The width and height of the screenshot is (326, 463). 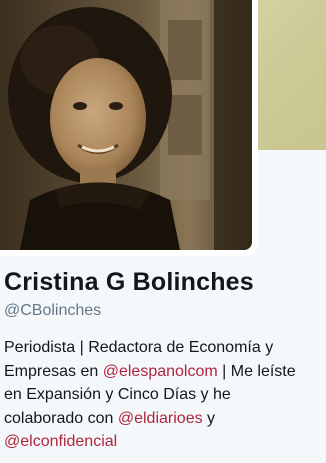 What do you see at coordinates (61, 418) in the screenshot?
I see `bio-text: colaborado con` at bounding box center [61, 418].